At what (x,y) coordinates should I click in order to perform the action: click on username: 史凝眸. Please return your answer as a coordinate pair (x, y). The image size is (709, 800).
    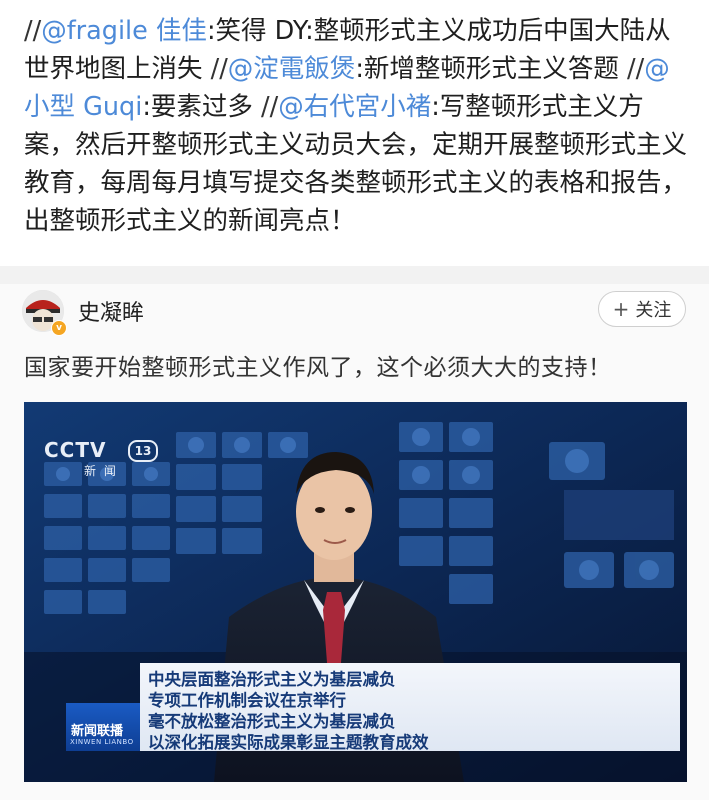
    Looking at the image, I should click on (111, 311).